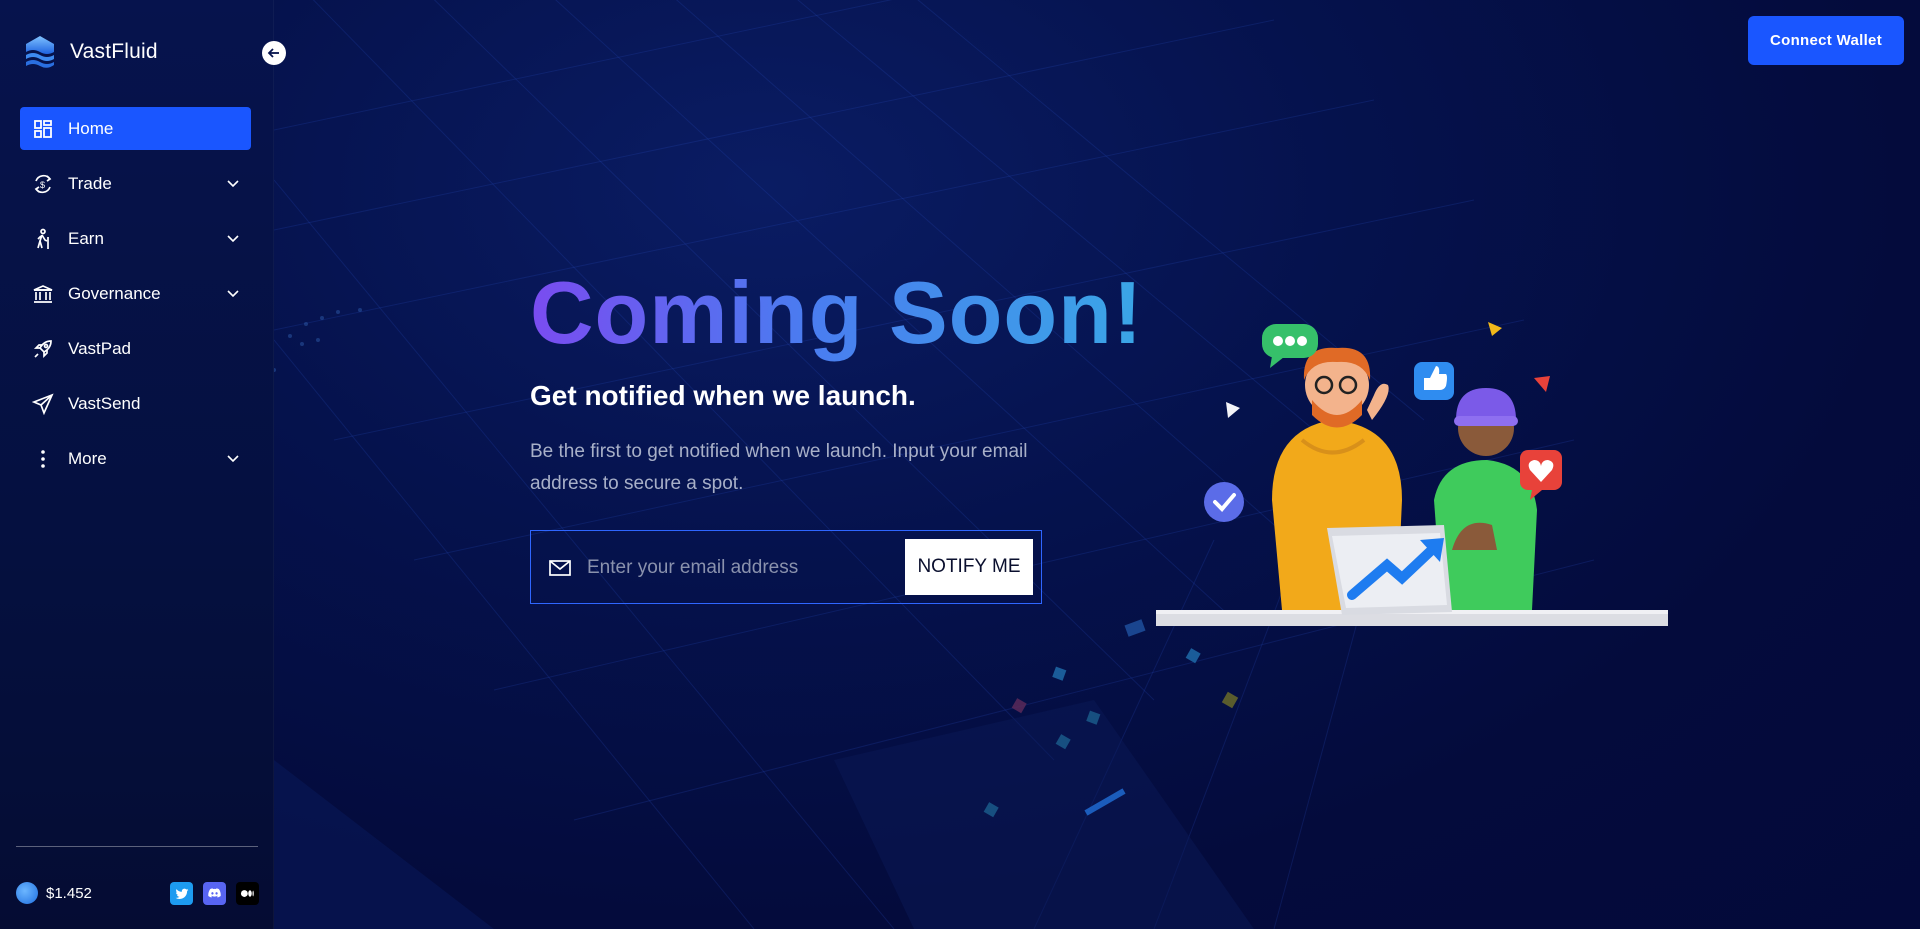  I want to click on sidebar-item-earn: Earn, so click(135, 238).